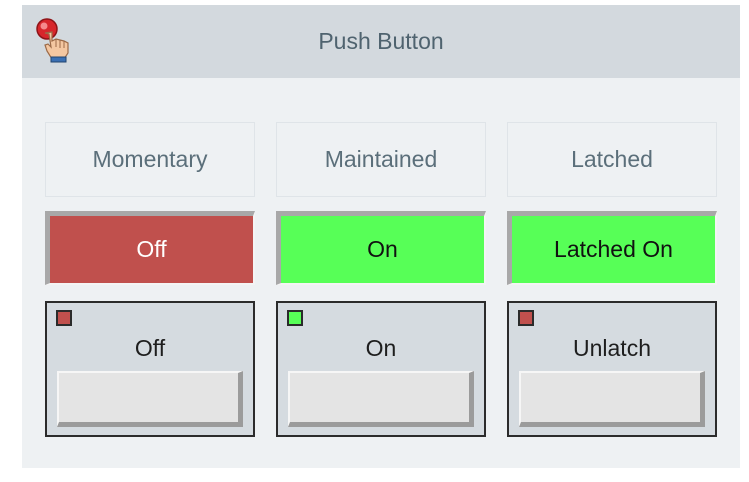 The height and width of the screenshot is (482, 749). I want to click on unlatch-push-button, so click(612, 399).